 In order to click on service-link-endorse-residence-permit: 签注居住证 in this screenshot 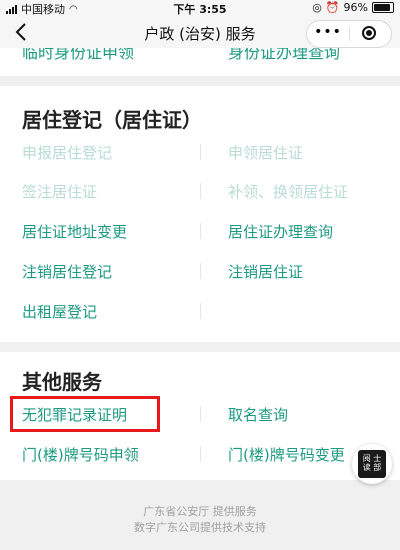, I will do `click(59, 191)`.